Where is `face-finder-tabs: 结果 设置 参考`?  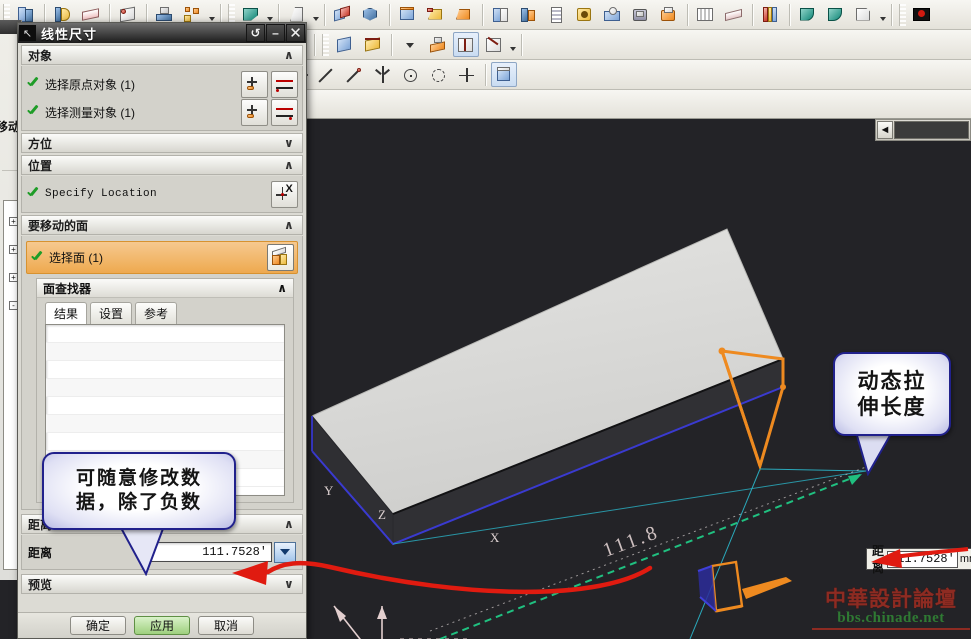 face-finder-tabs: 结果 设置 参考 is located at coordinates (165, 311).